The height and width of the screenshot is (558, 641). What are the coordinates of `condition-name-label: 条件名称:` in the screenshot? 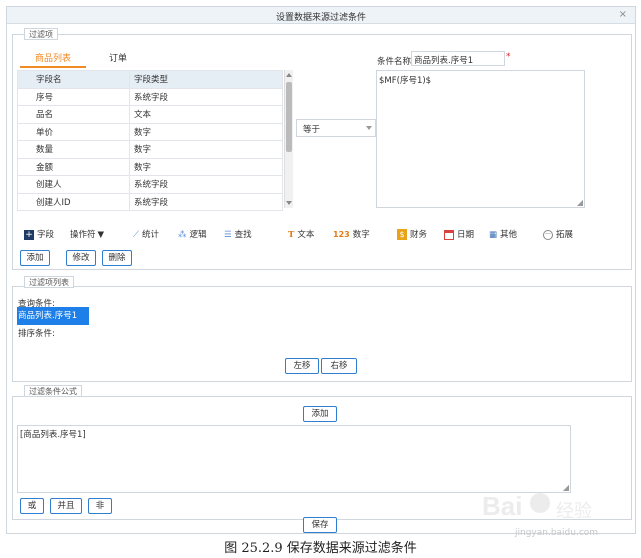 It's located at (395, 62).